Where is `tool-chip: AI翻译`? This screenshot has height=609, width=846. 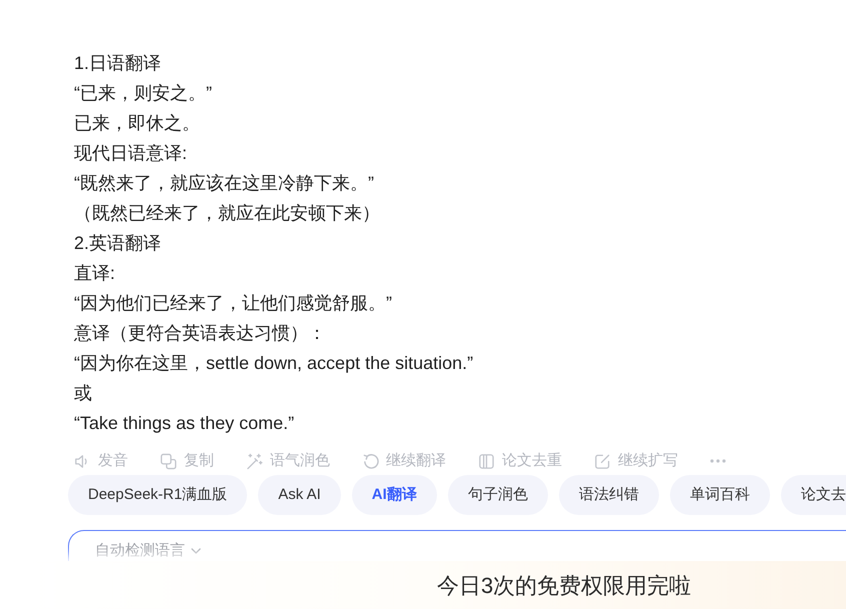
tool-chip: AI翻译 is located at coordinates (394, 495).